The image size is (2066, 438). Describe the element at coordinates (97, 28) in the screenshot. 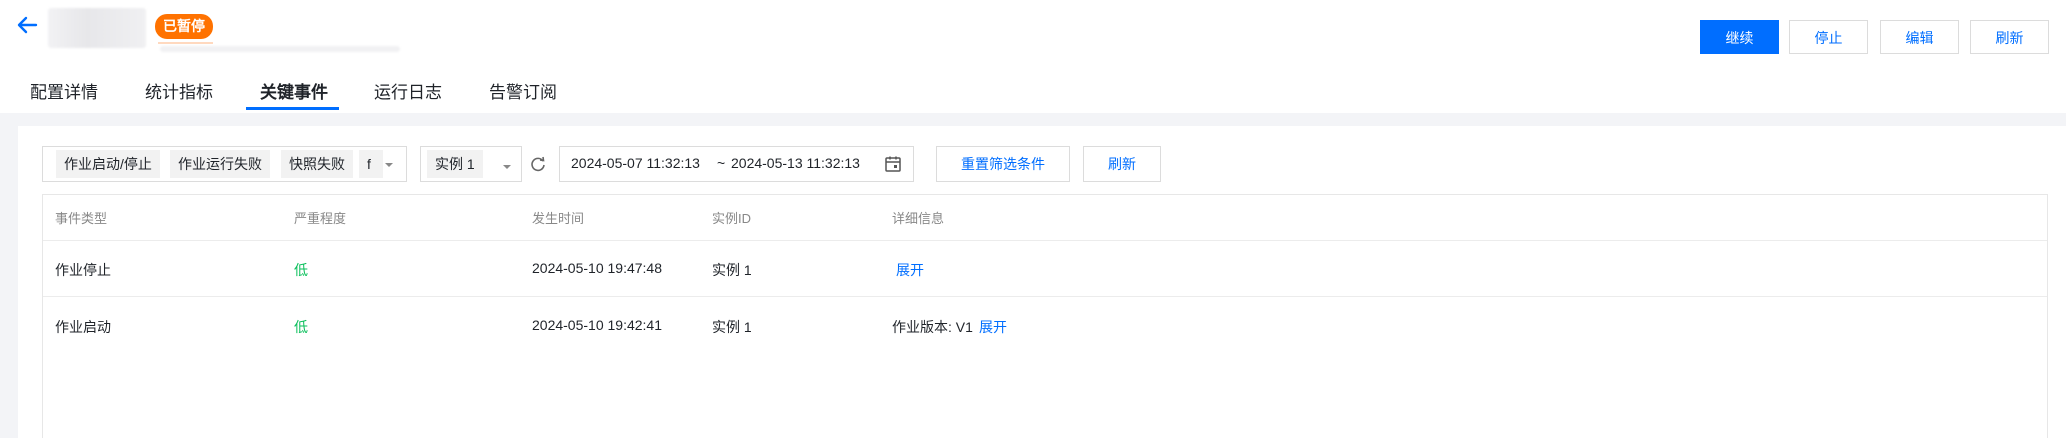

I see `job-name-redacted` at that location.